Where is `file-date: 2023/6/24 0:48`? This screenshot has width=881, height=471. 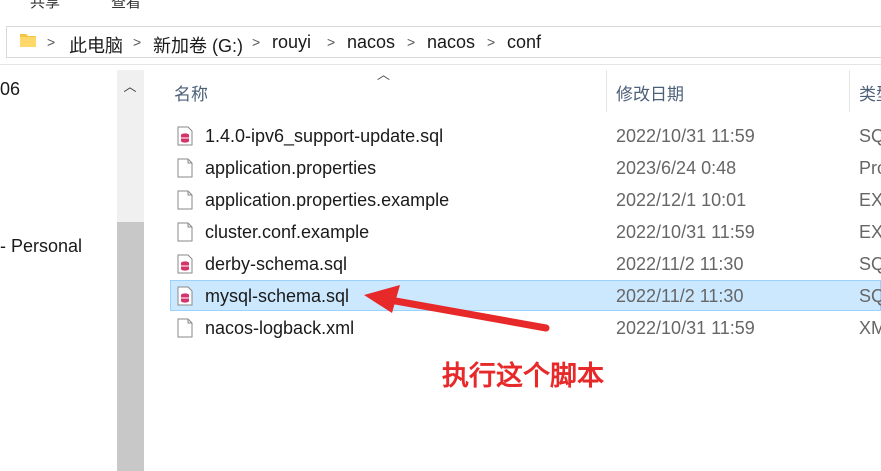 file-date: 2023/6/24 0:48 is located at coordinates (676, 168).